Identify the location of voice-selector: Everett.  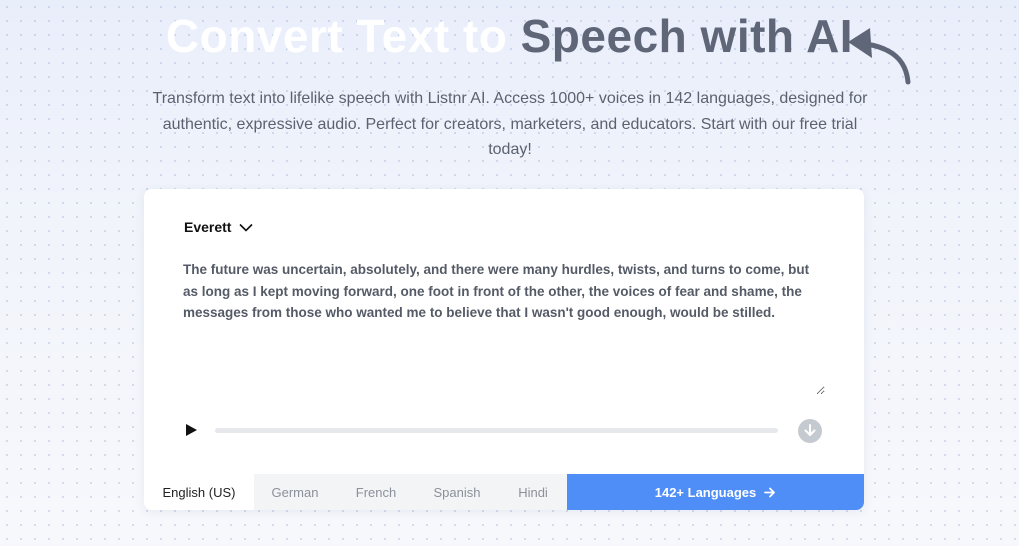
(219, 227).